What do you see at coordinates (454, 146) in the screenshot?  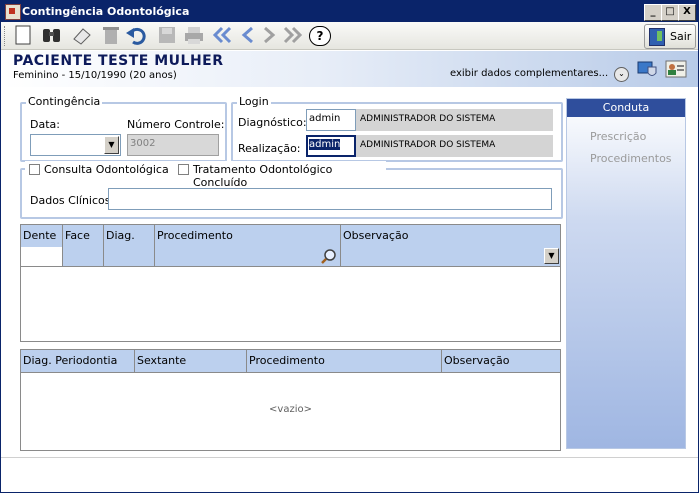 I see `realizacao-user-name: ADMINISTRADOR DO SISTEMA` at bounding box center [454, 146].